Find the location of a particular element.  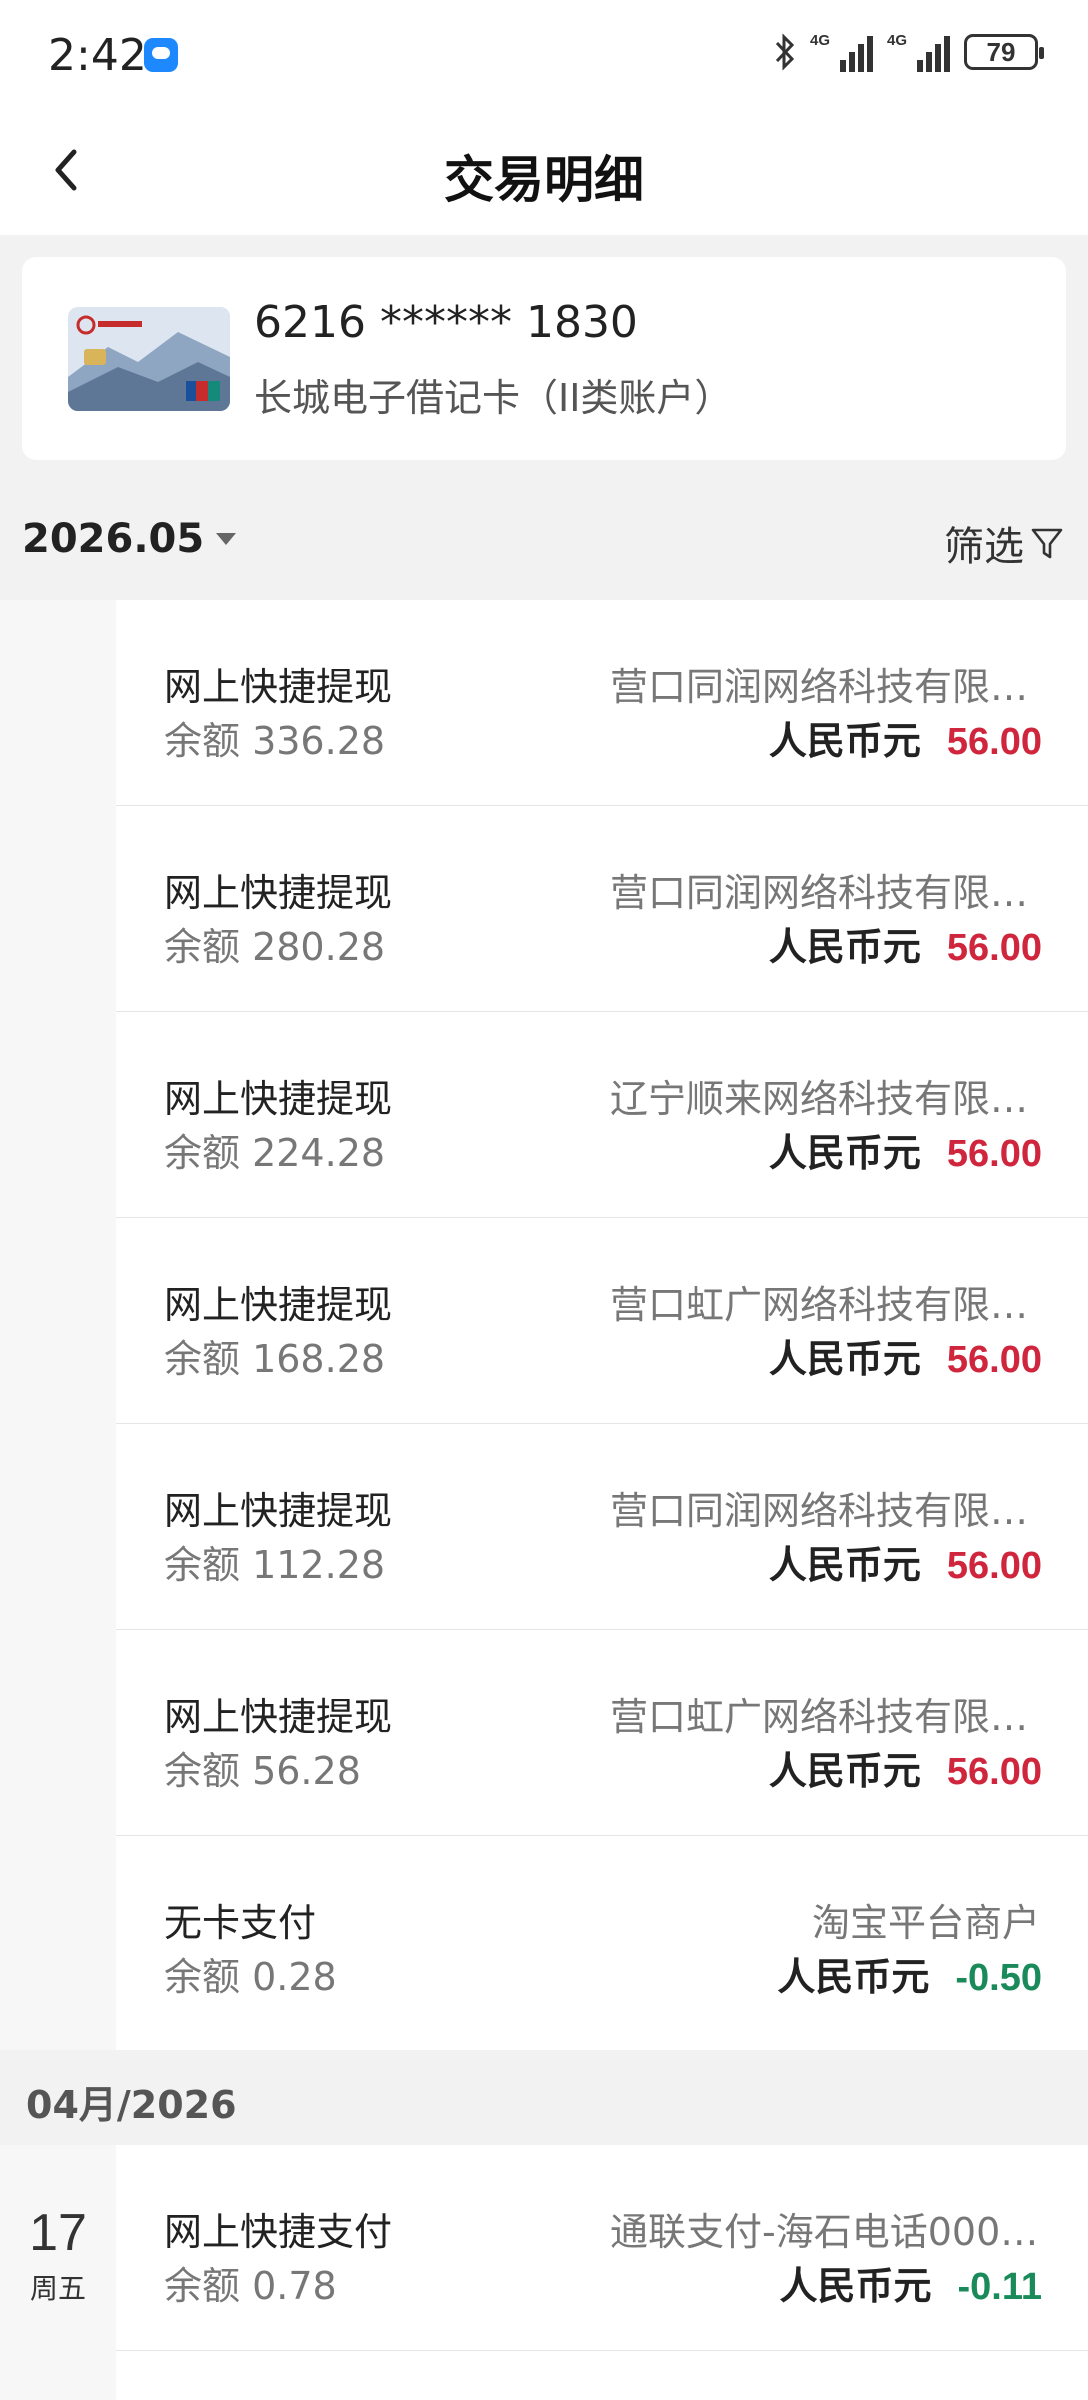

transaction-name: 网上快捷支付 is located at coordinates (278, 2232).